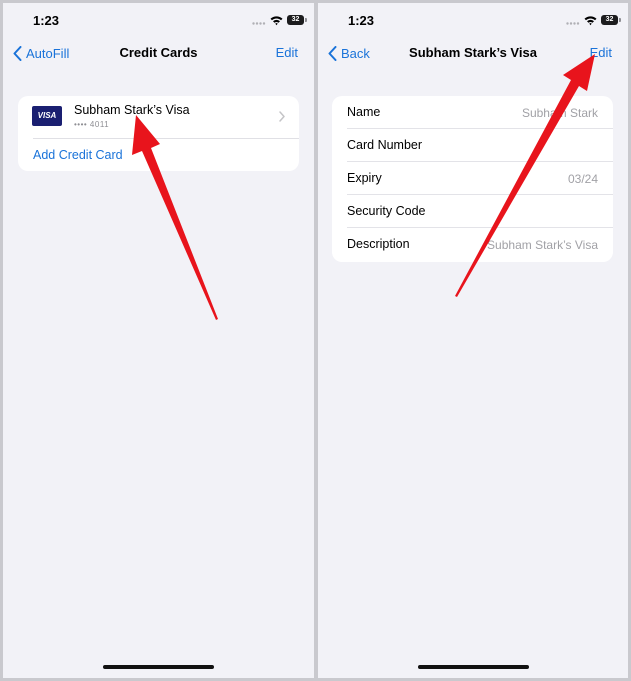 The image size is (631, 681). I want to click on page-title: Subham Stark’s Visa, so click(473, 52).